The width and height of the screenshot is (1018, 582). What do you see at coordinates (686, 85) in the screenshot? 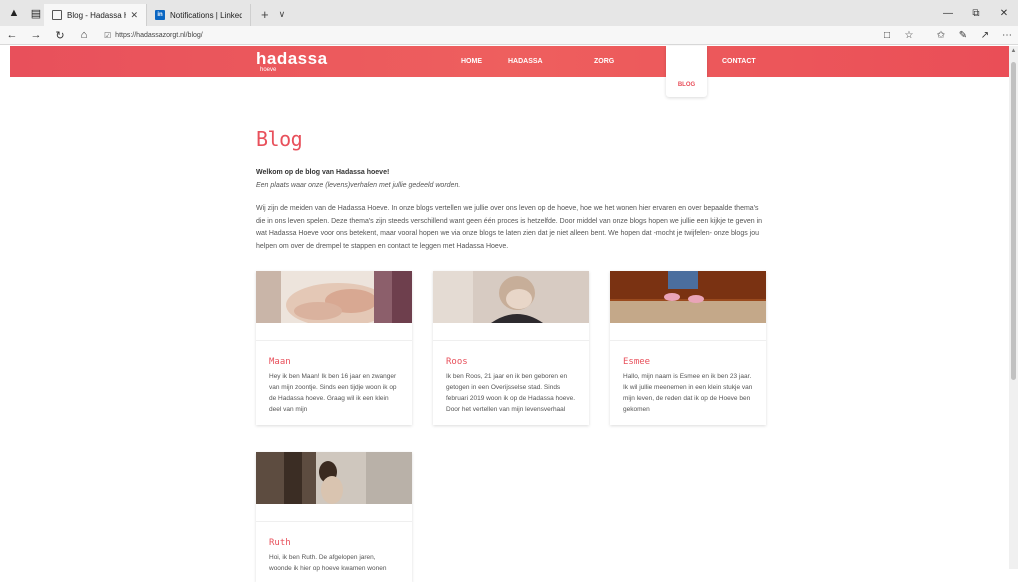
I see `submenu-blog: BLOG` at bounding box center [686, 85].